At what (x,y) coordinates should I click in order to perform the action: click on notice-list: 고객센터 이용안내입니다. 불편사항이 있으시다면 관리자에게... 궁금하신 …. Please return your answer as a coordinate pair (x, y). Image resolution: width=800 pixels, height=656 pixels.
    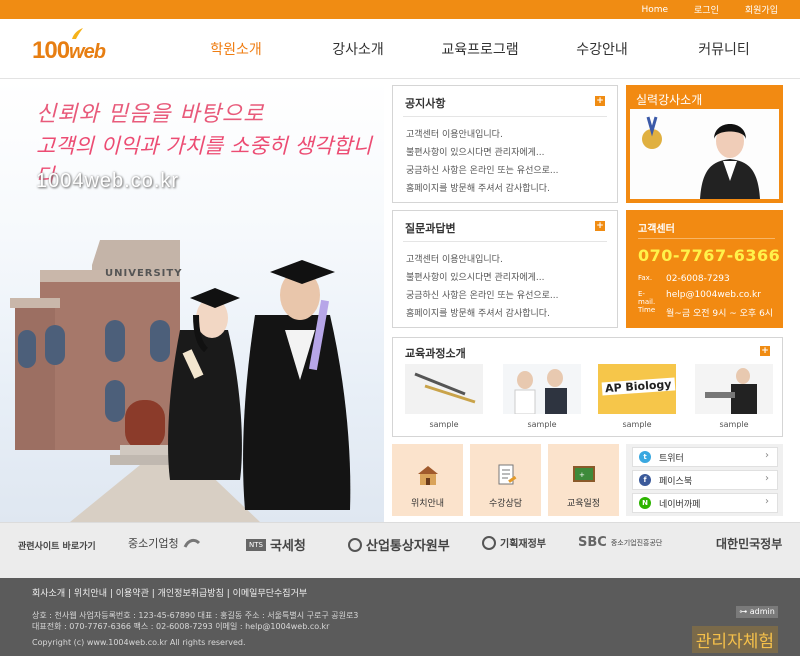
    Looking at the image, I should click on (482, 162).